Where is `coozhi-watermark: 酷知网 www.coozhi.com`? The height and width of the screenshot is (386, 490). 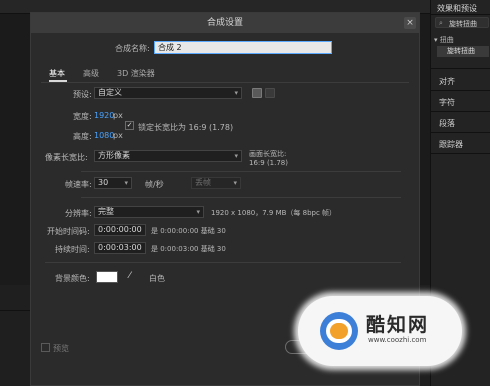 coozhi-watermark: 酷知网 www.coozhi.com is located at coordinates (380, 331).